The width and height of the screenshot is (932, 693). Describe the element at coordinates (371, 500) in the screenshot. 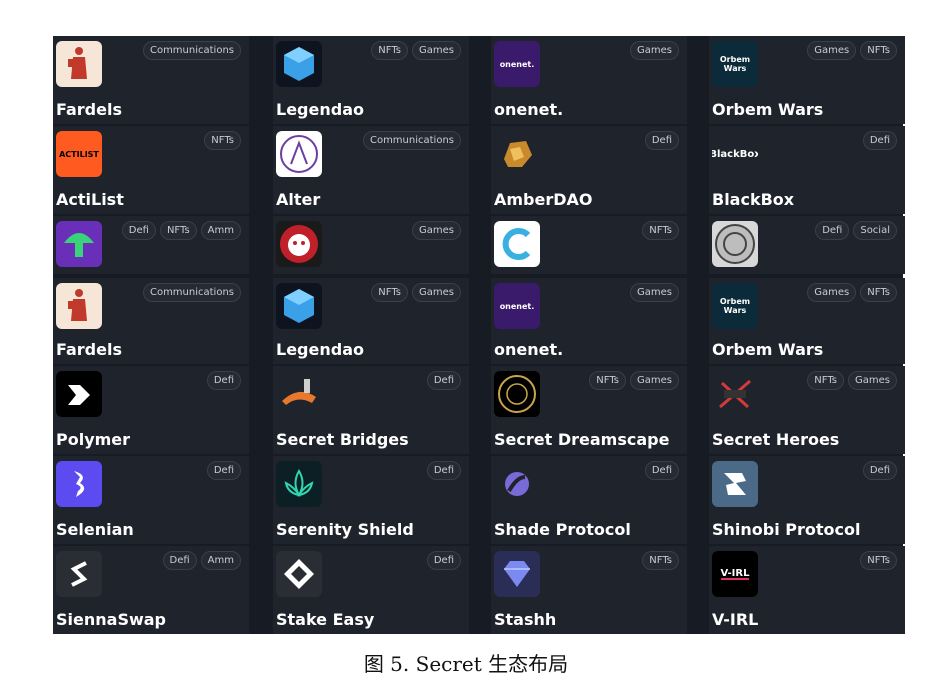

I see `project-card: Defi Serenity Shield` at that location.